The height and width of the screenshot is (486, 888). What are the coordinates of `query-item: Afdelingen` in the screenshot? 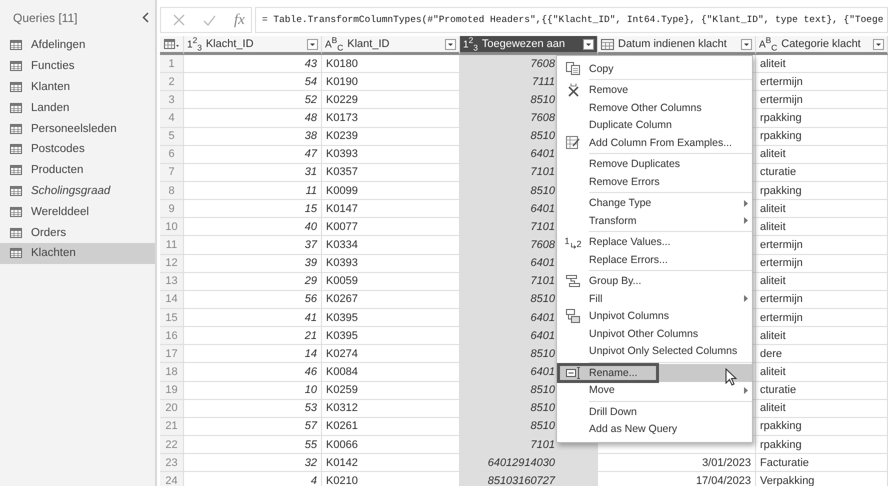 It's located at (77, 45).